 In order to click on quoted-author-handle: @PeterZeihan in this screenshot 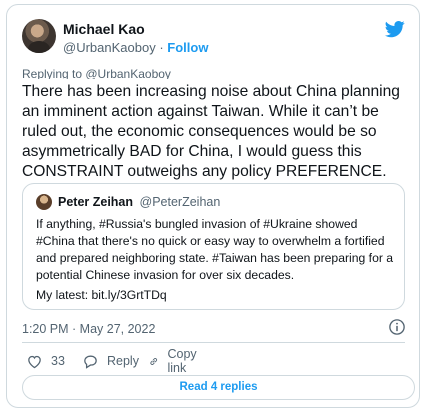, I will do `click(180, 202)`.